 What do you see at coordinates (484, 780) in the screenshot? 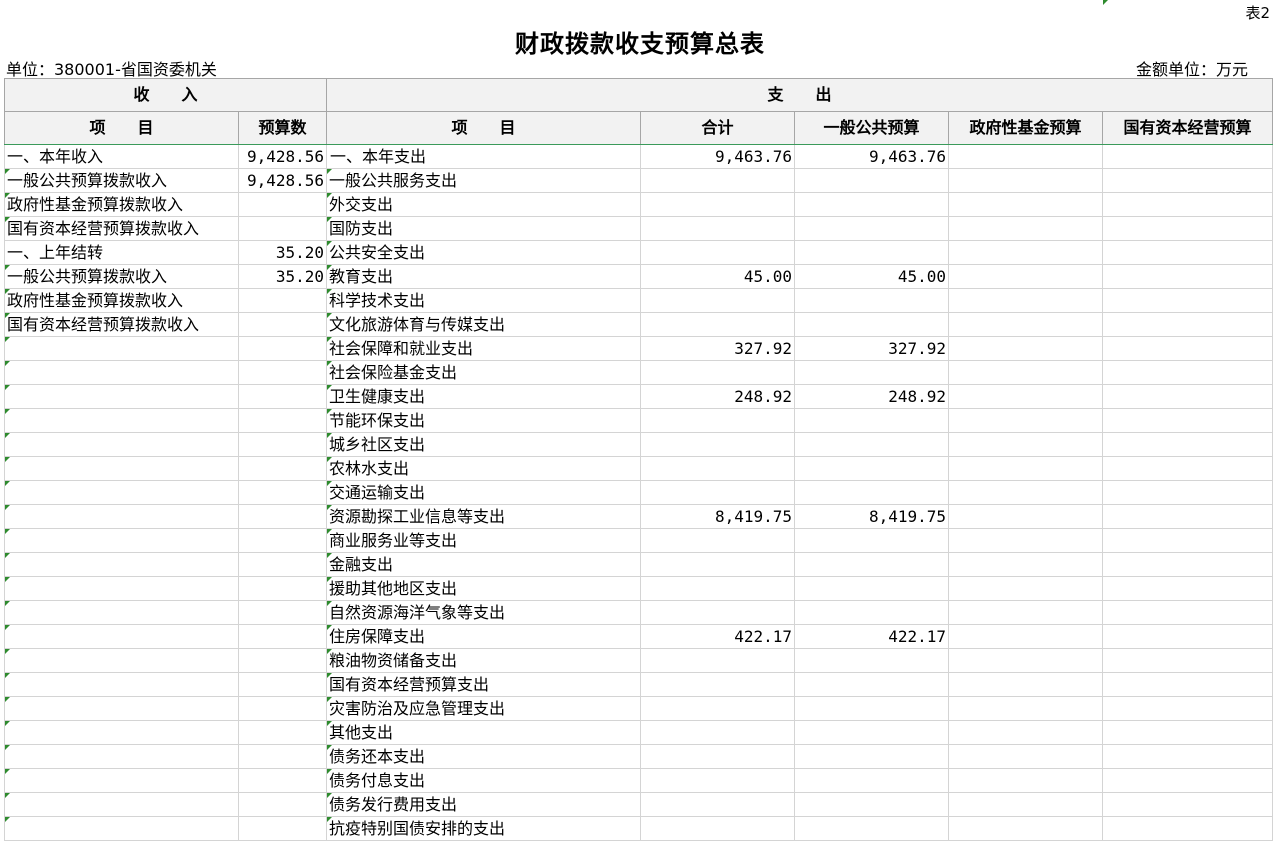
I see `expense-item-cell: 债务付息支出` at bounding box center [484, 780].